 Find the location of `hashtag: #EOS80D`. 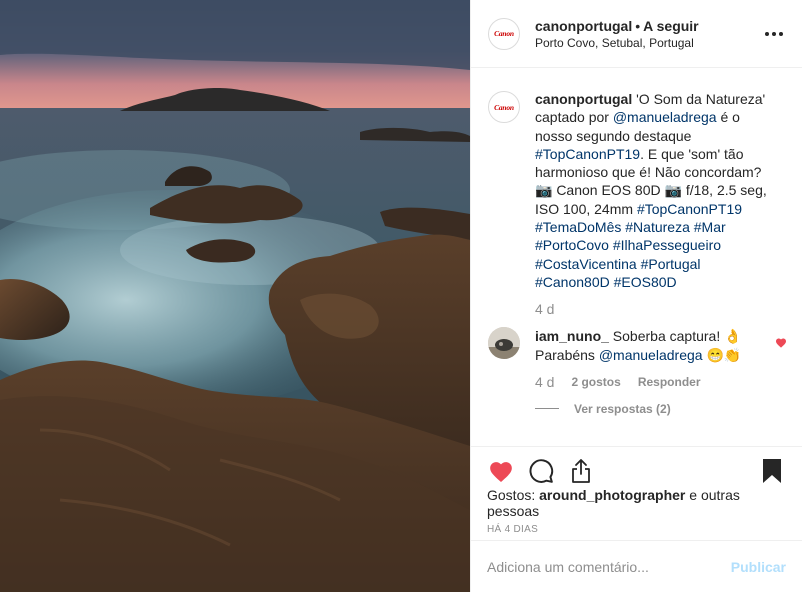

hashtag: #EOS80D is located at coordinates (645, 282).